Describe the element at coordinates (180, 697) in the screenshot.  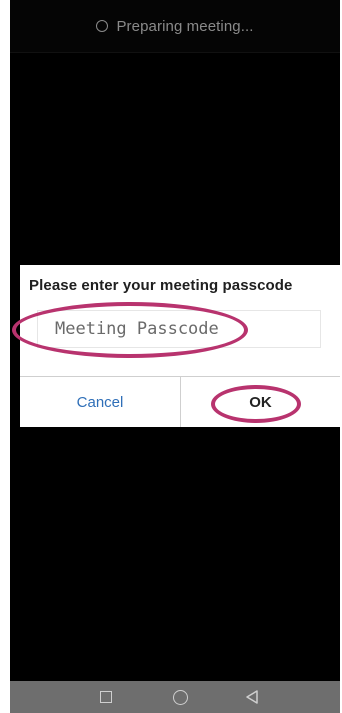
I see `home-circle-icon` at that location.